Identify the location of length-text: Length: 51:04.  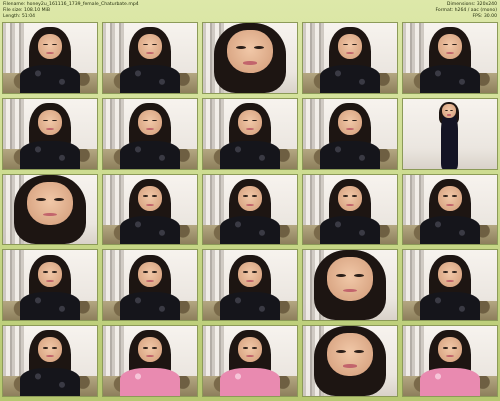
(19, 16).